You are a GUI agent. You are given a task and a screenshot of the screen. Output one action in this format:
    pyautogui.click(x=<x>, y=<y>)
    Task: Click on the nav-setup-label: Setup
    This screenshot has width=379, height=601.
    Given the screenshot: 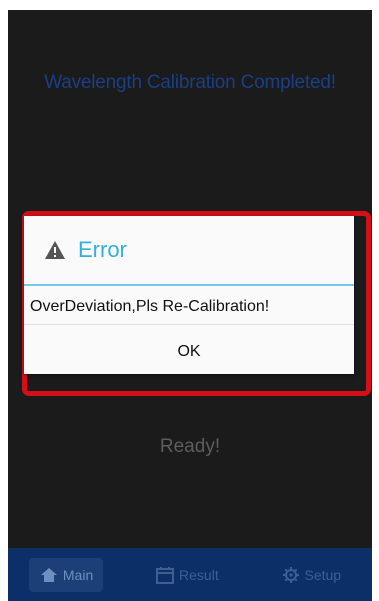 What is the action you would take?
    pyautogui.click(x=323, y=574)
    